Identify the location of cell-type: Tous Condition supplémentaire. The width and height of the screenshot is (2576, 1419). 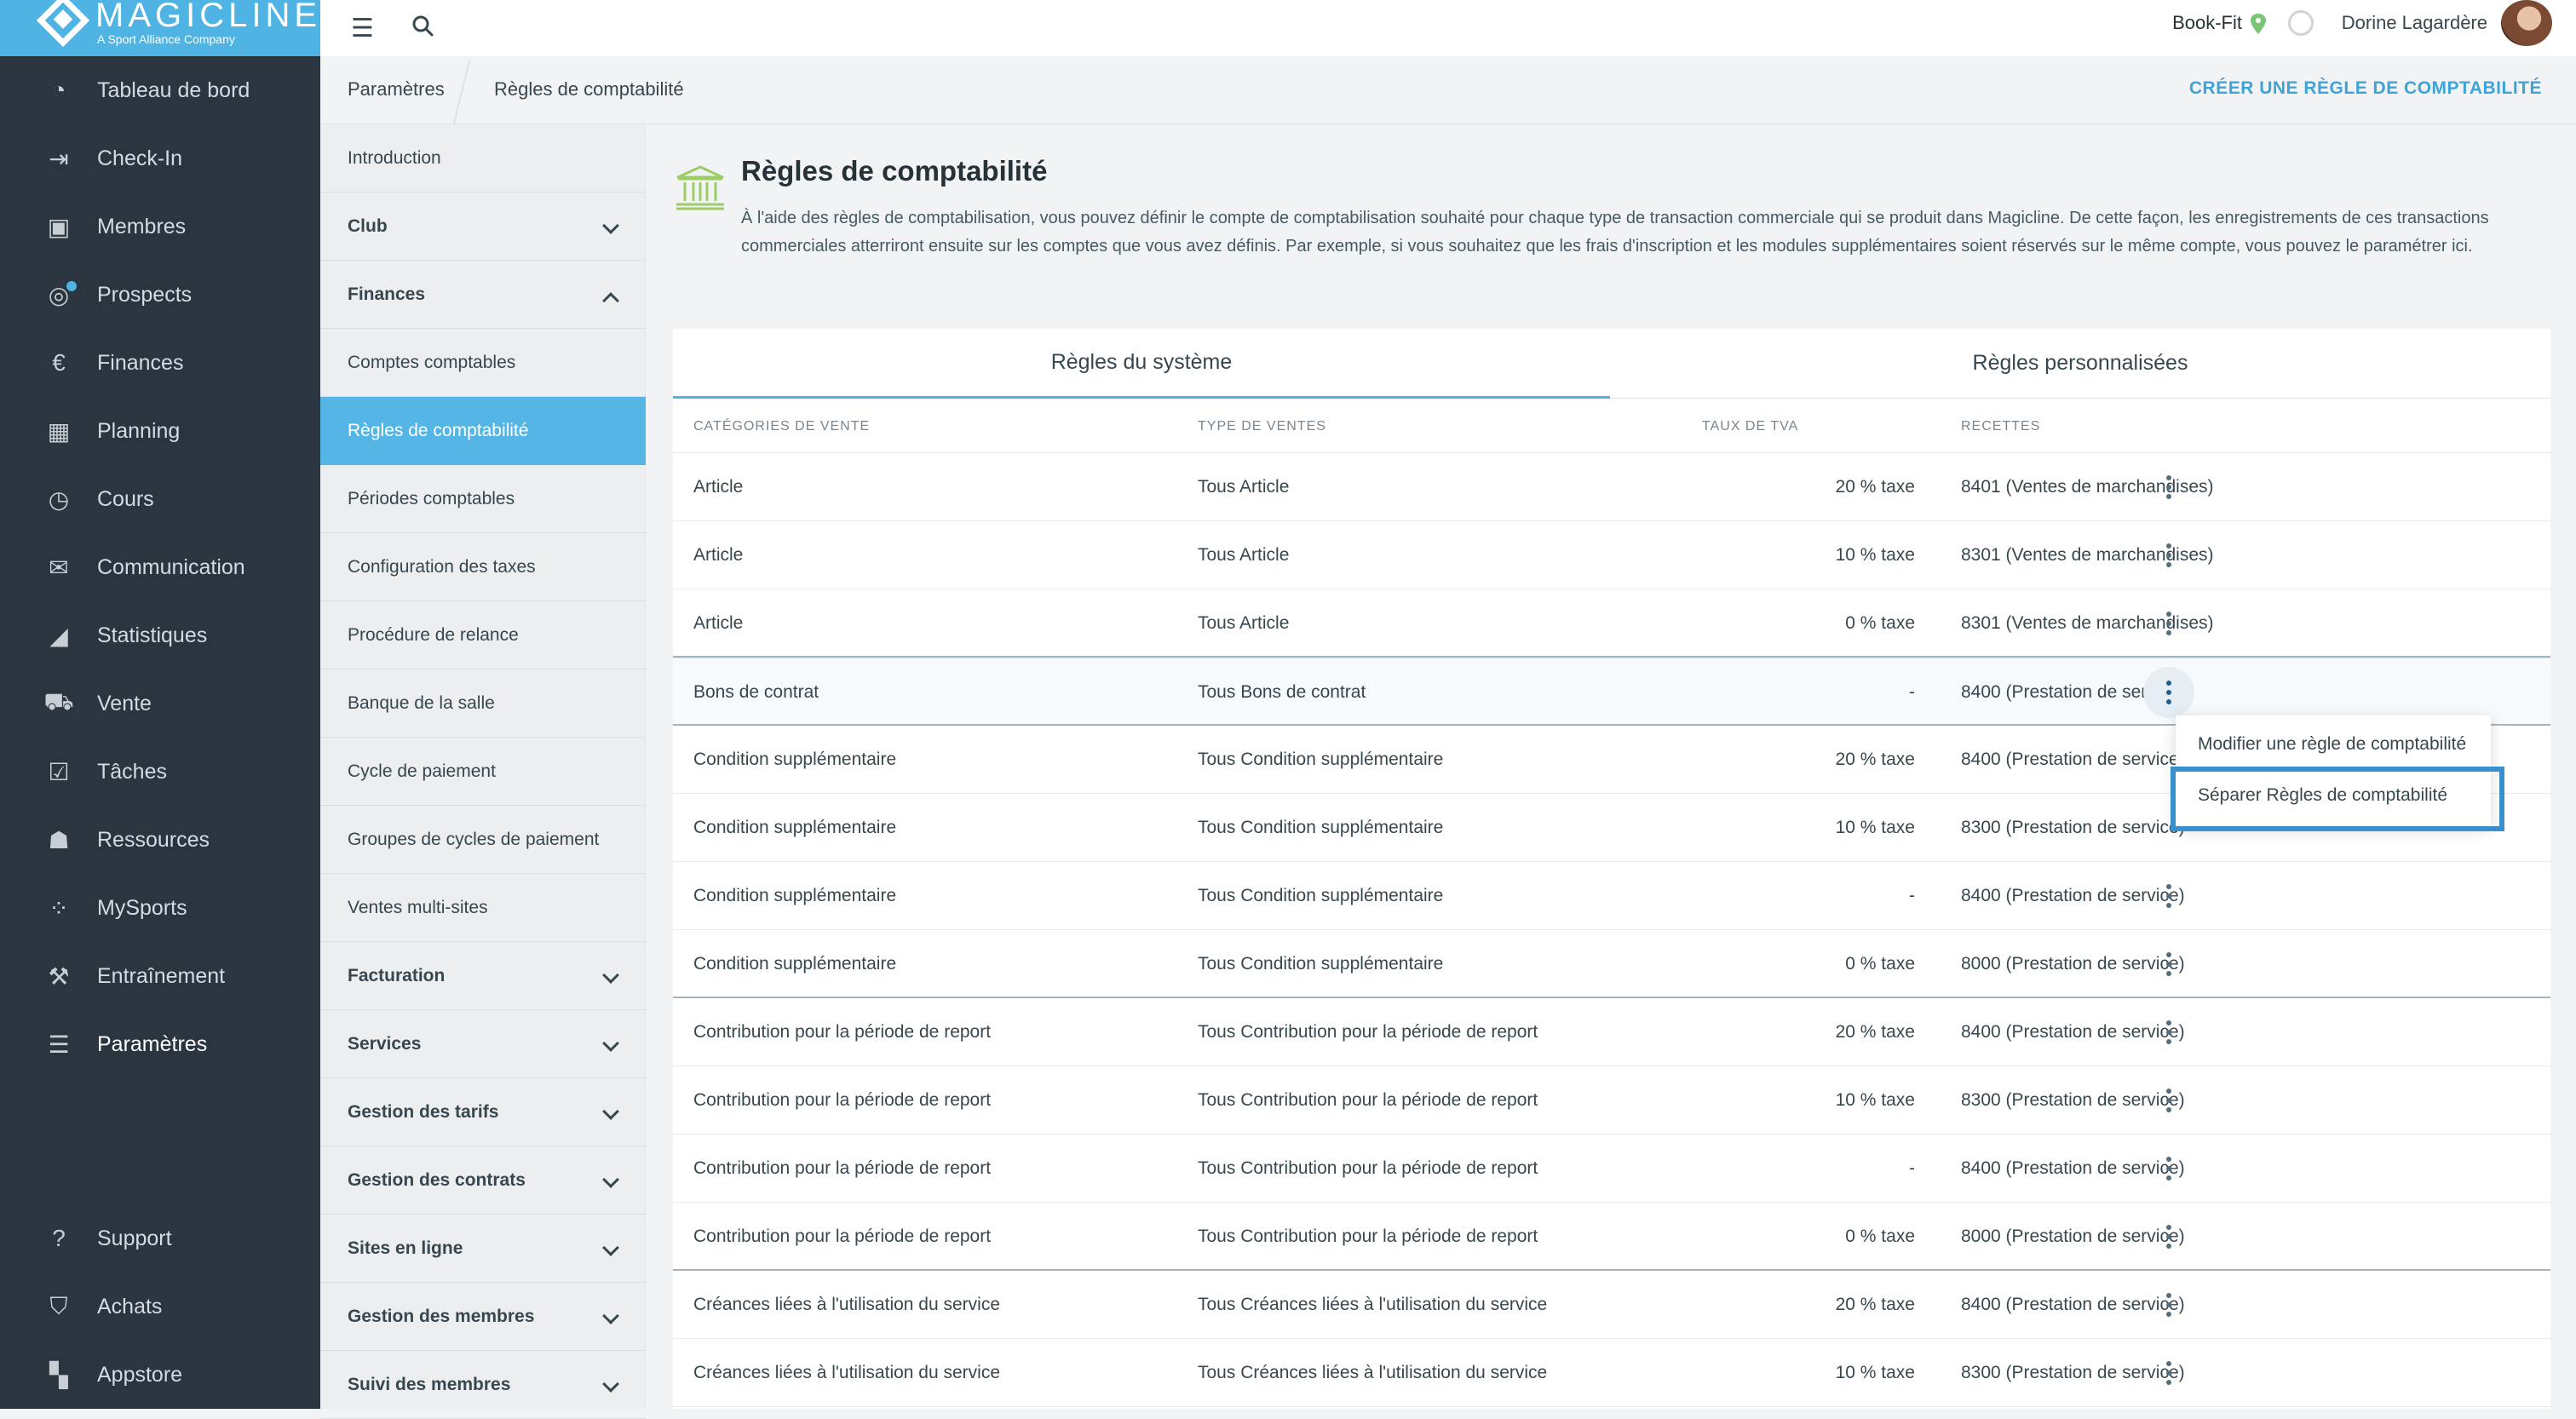
(1321, 759).